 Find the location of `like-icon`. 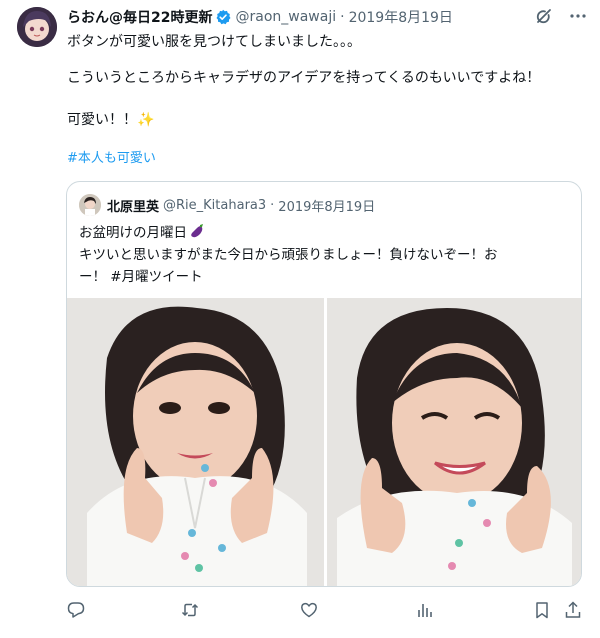

like-icon is located at coordinates (309, 610).